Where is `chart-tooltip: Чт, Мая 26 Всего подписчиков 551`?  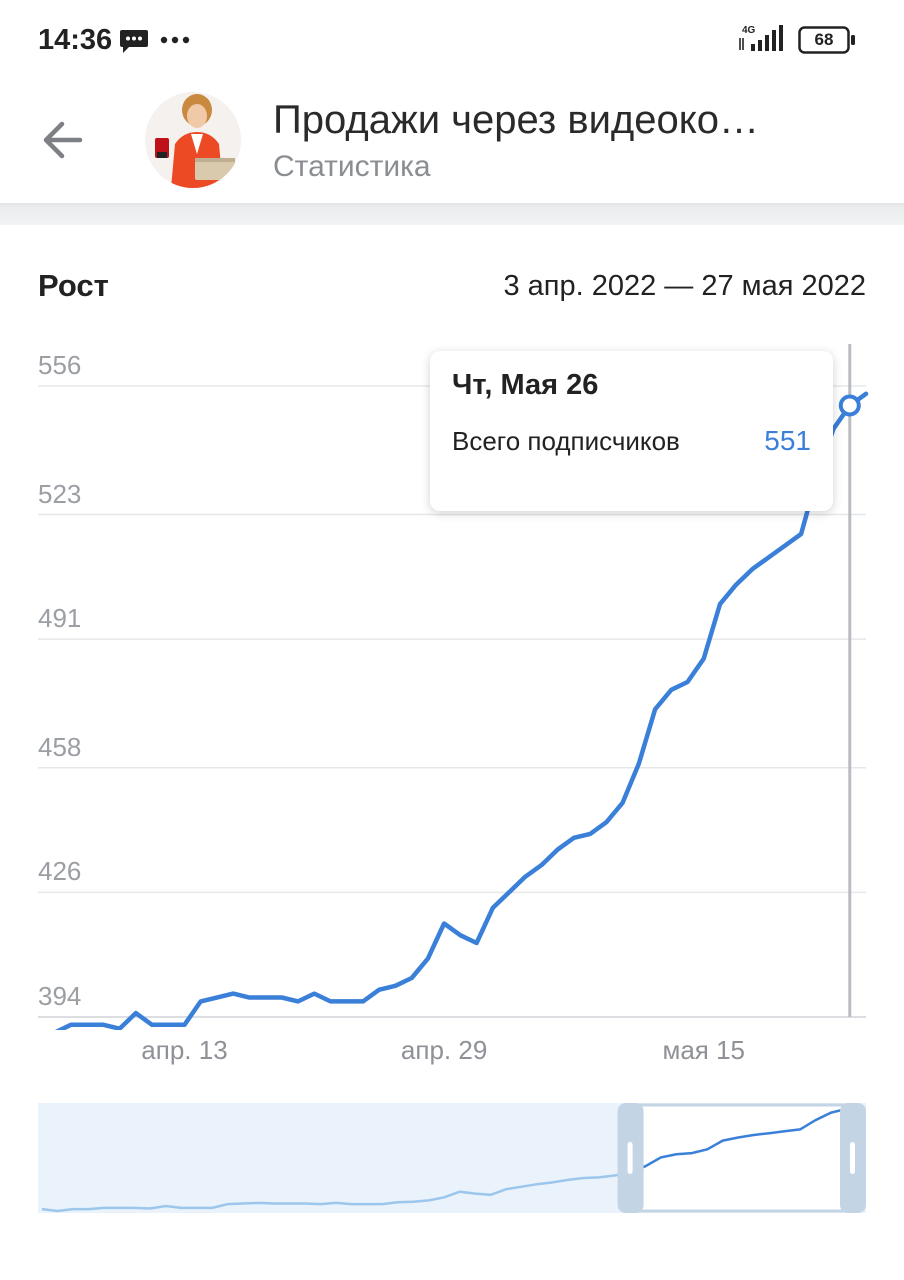
chart-tooltip: Чт, Мая 26 Всего подписчиков 551 is located at coordinates (631, 431).